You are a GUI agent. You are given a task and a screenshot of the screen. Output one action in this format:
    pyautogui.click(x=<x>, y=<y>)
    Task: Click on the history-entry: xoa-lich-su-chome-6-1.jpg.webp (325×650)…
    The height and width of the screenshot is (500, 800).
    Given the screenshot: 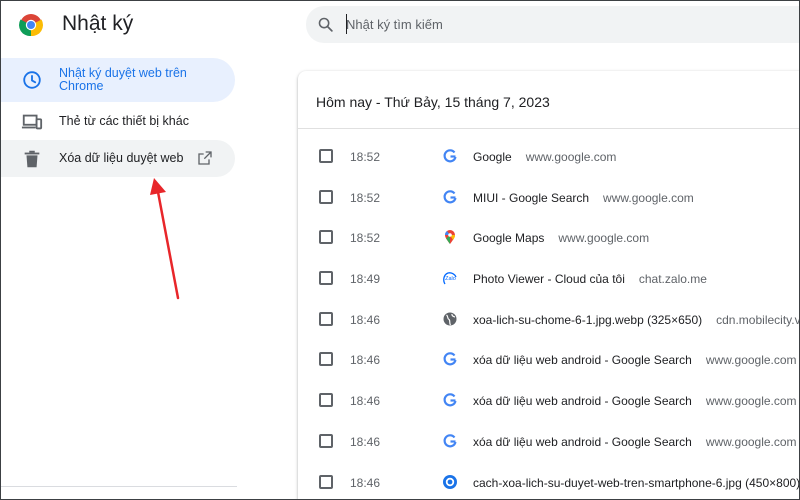 What is the action you would take?
    pyautogui.click(x=636, y=320)
    